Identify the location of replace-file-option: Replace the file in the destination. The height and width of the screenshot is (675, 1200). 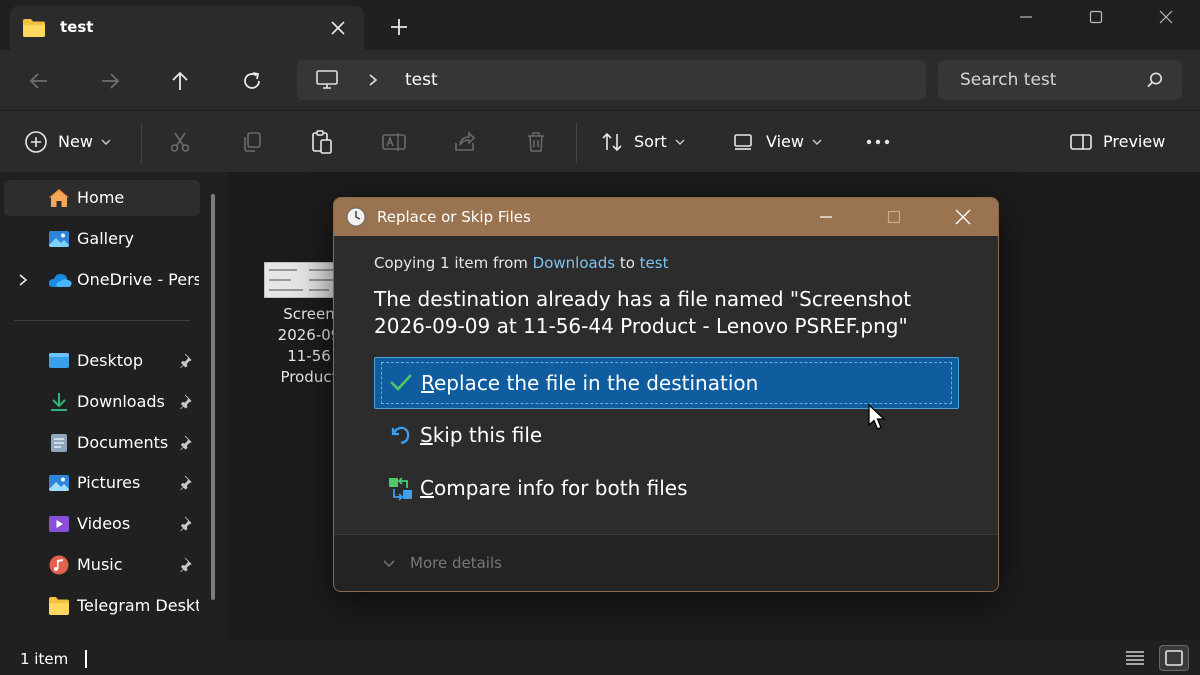
(666, 383).